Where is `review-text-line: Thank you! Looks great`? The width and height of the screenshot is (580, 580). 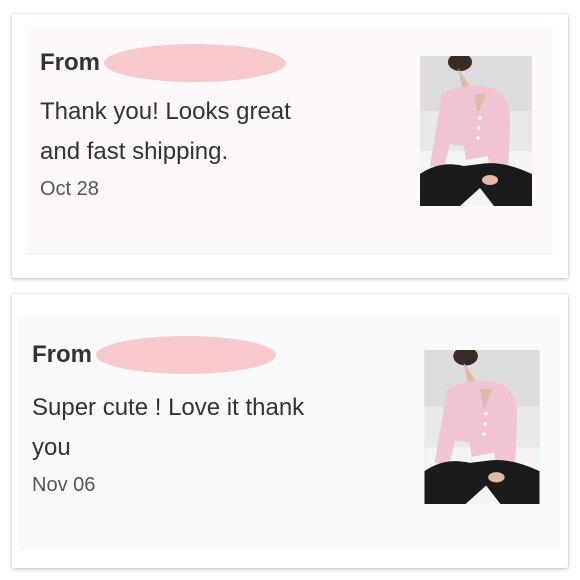
review-text-line: Thank you! Looks great is located at coordinates (165, 111).